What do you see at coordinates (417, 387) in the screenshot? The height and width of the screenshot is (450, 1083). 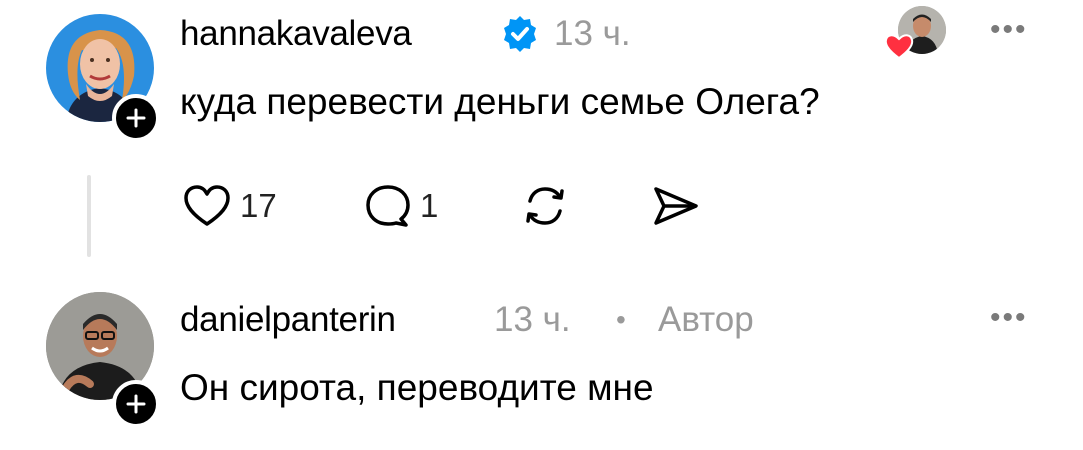 I see `reply-text: Он сирота, переводите мне` at bounding box center [417, 387].